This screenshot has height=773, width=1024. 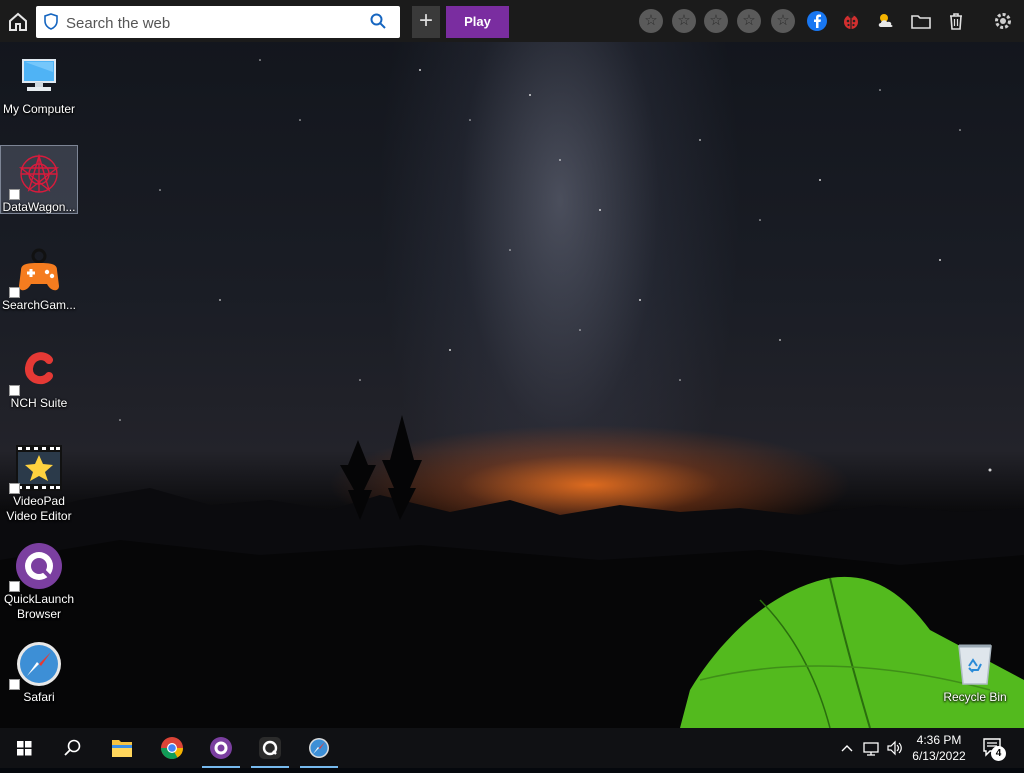 I want to click on notification-center-icon: 4, so click(x=996, y=750).